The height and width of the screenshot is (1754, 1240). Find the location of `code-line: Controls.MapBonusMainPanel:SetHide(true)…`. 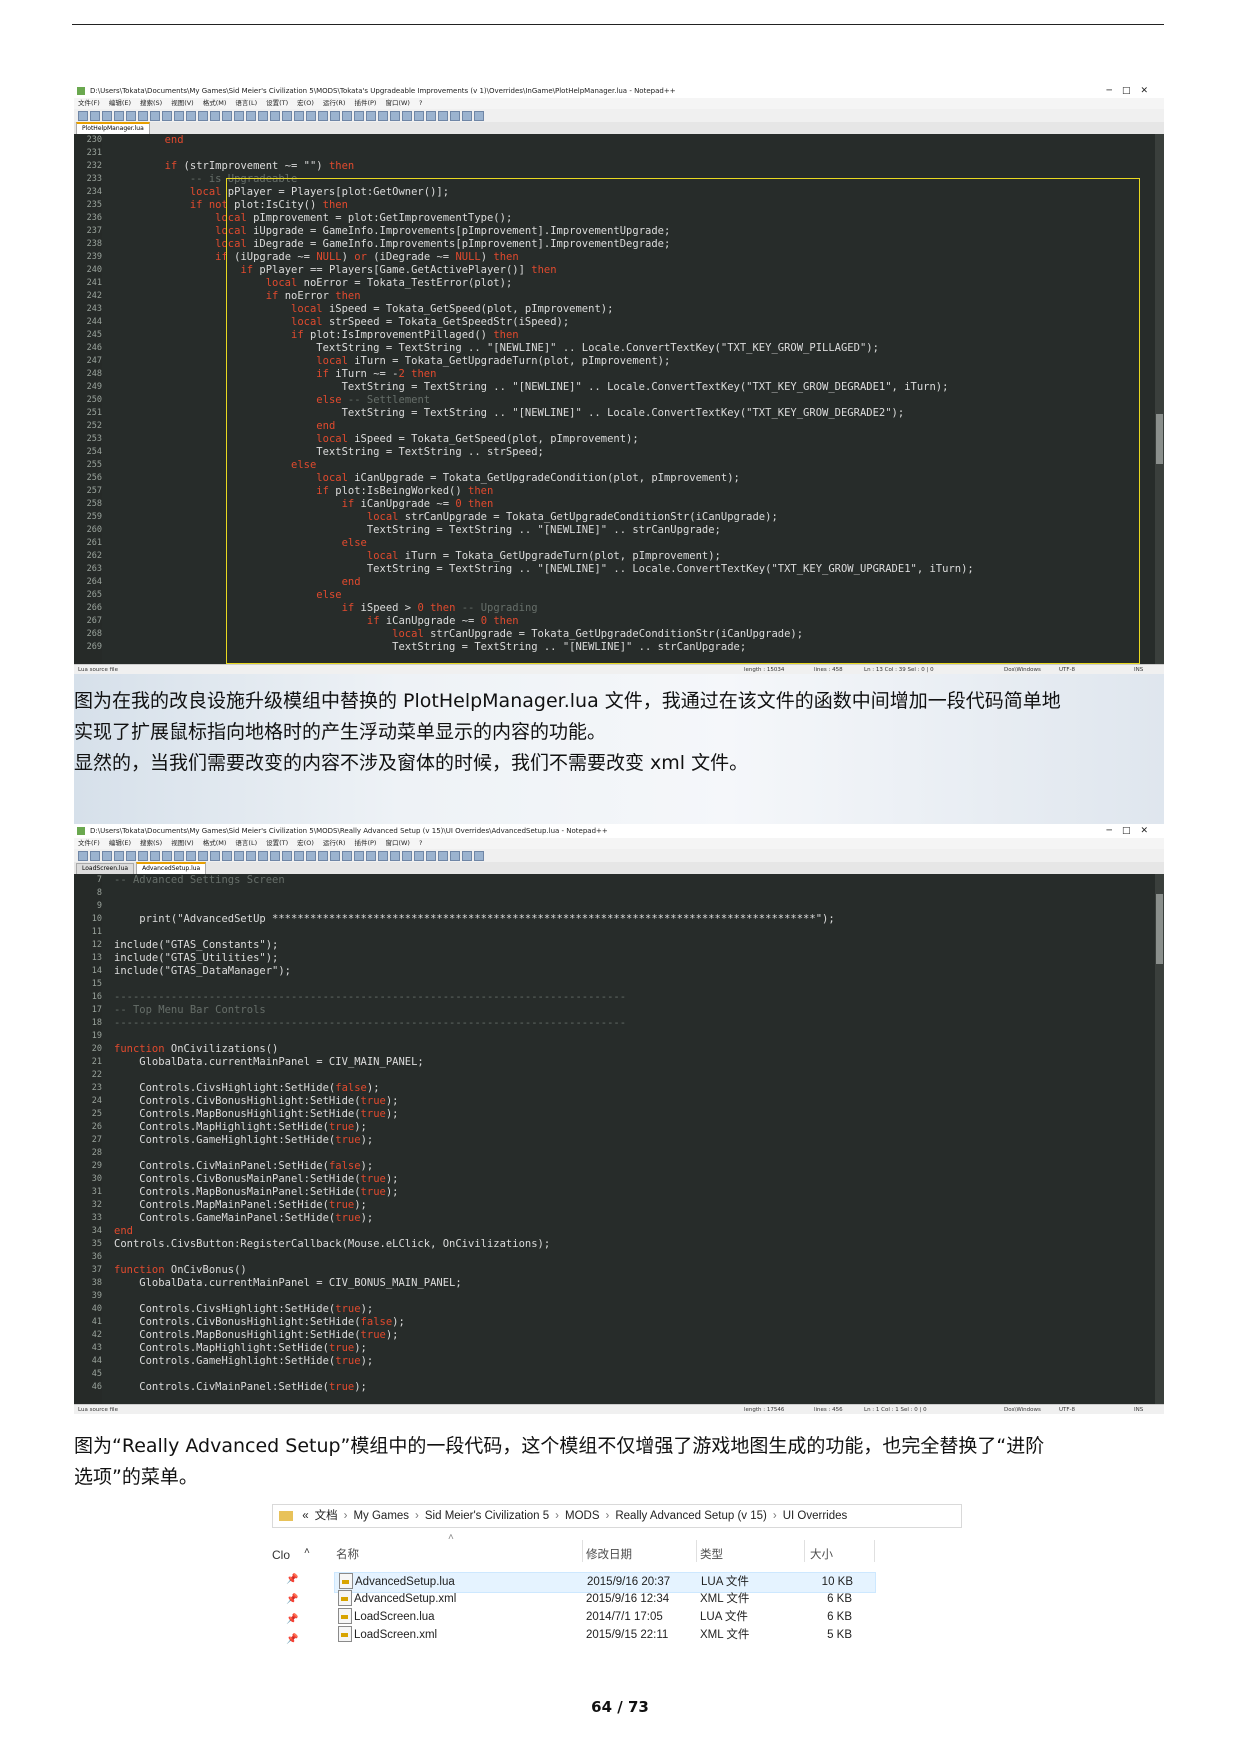

code-line: Controls.MapBonusMainPanel:SetHide(true)… is located at coordinates (634, 1192).